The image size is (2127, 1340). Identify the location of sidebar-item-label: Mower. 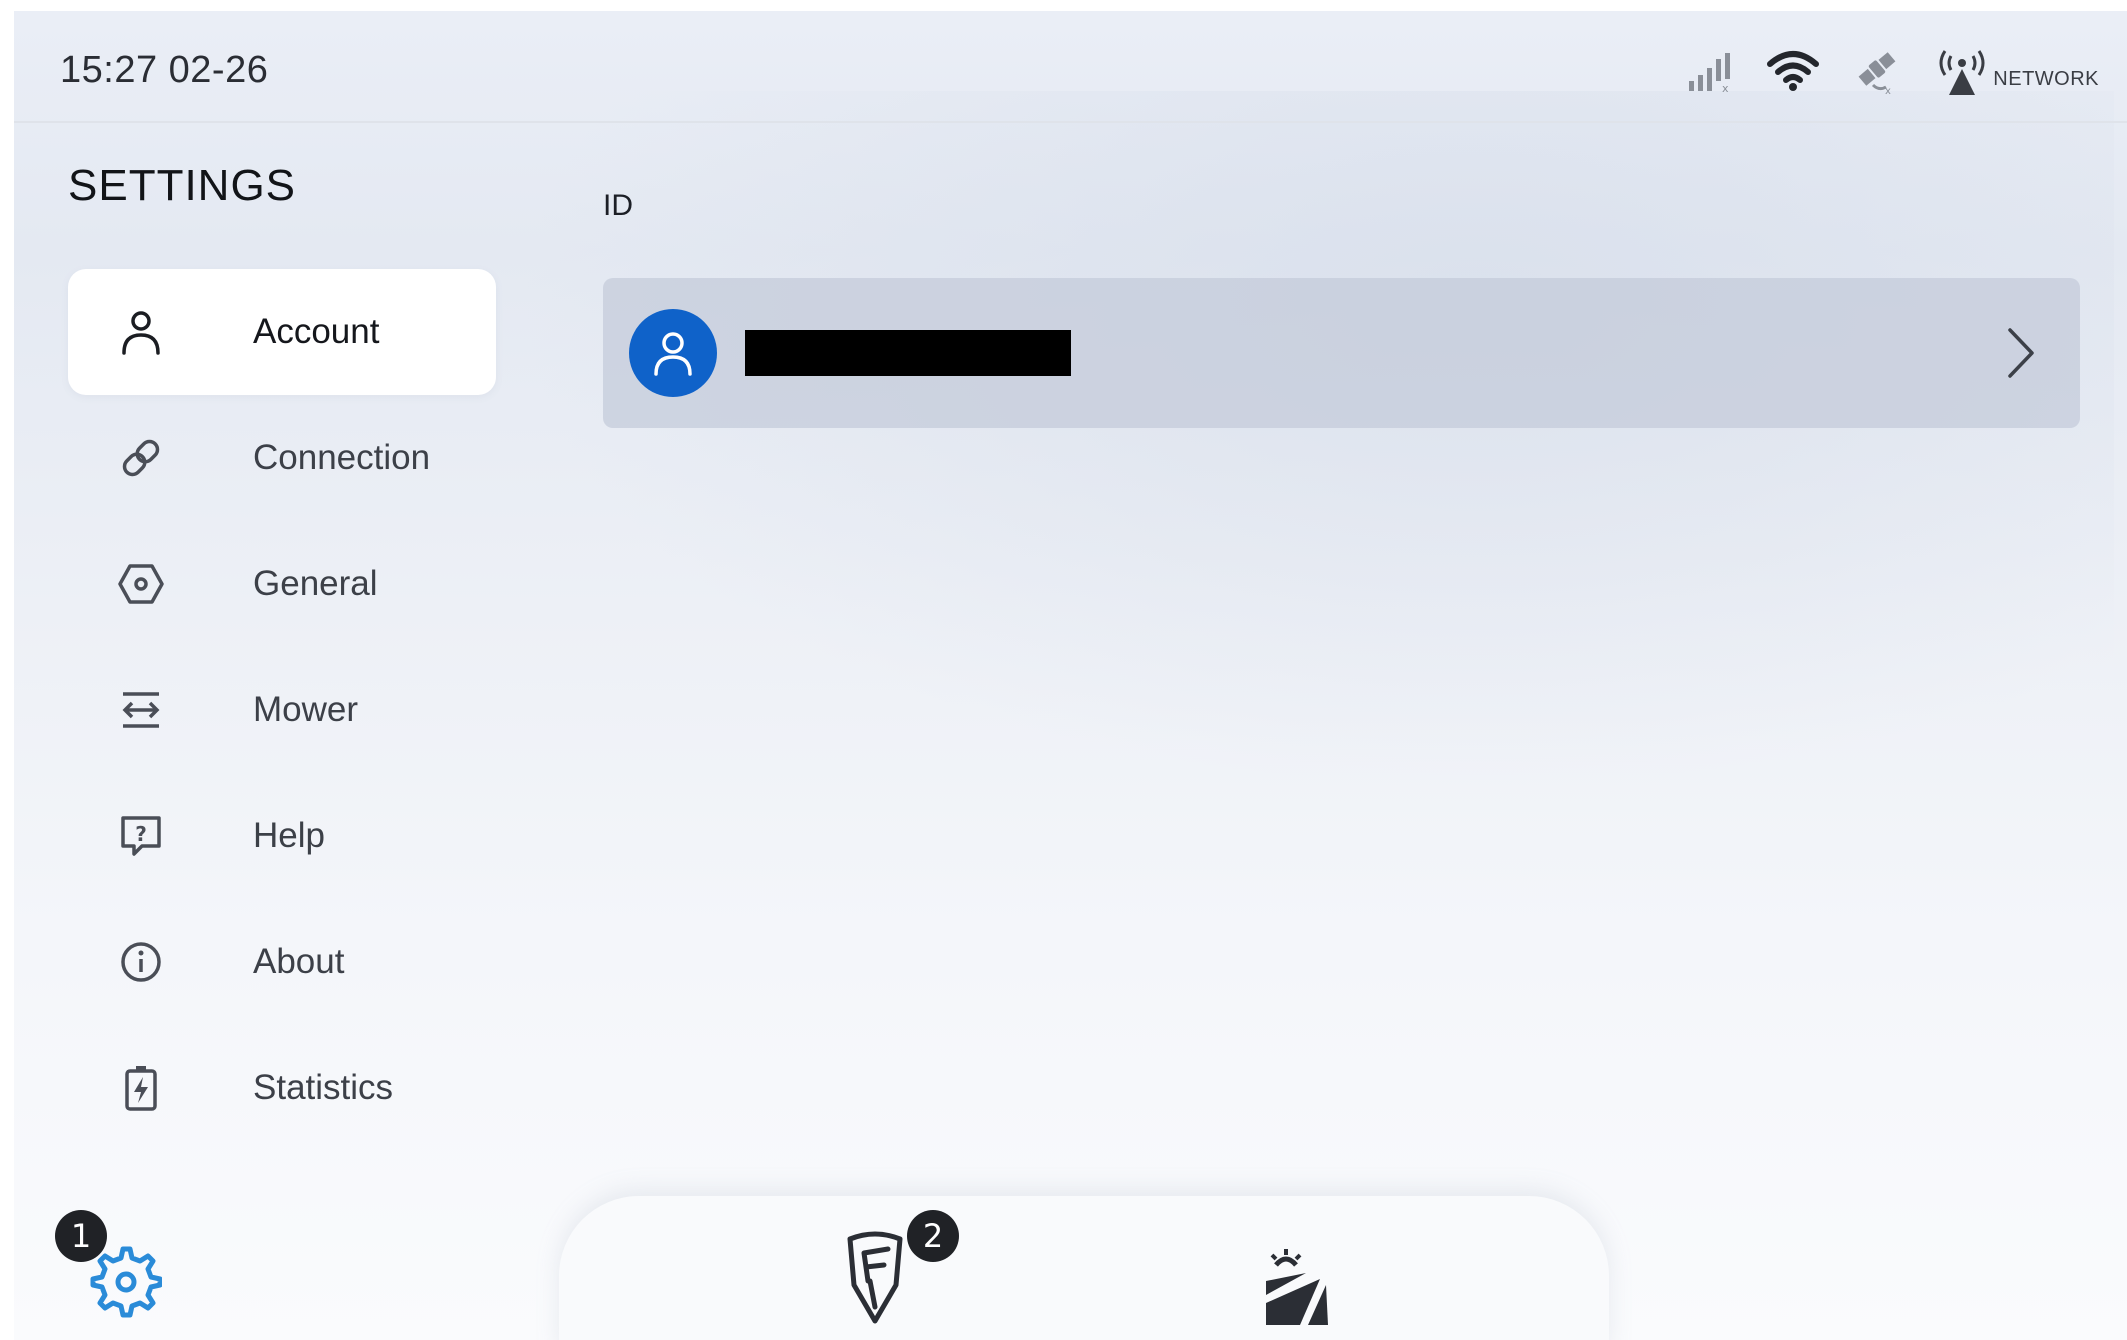
(306, 709).